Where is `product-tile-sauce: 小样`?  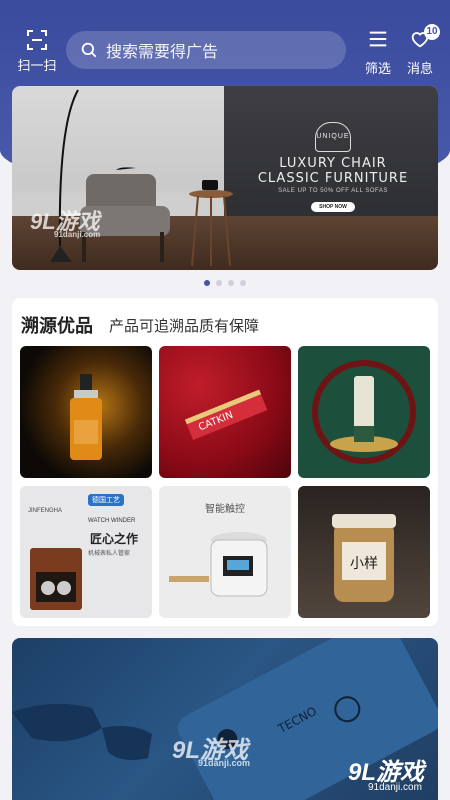 product-tile-sauce: 小样 is located at coordinates (364, 552).